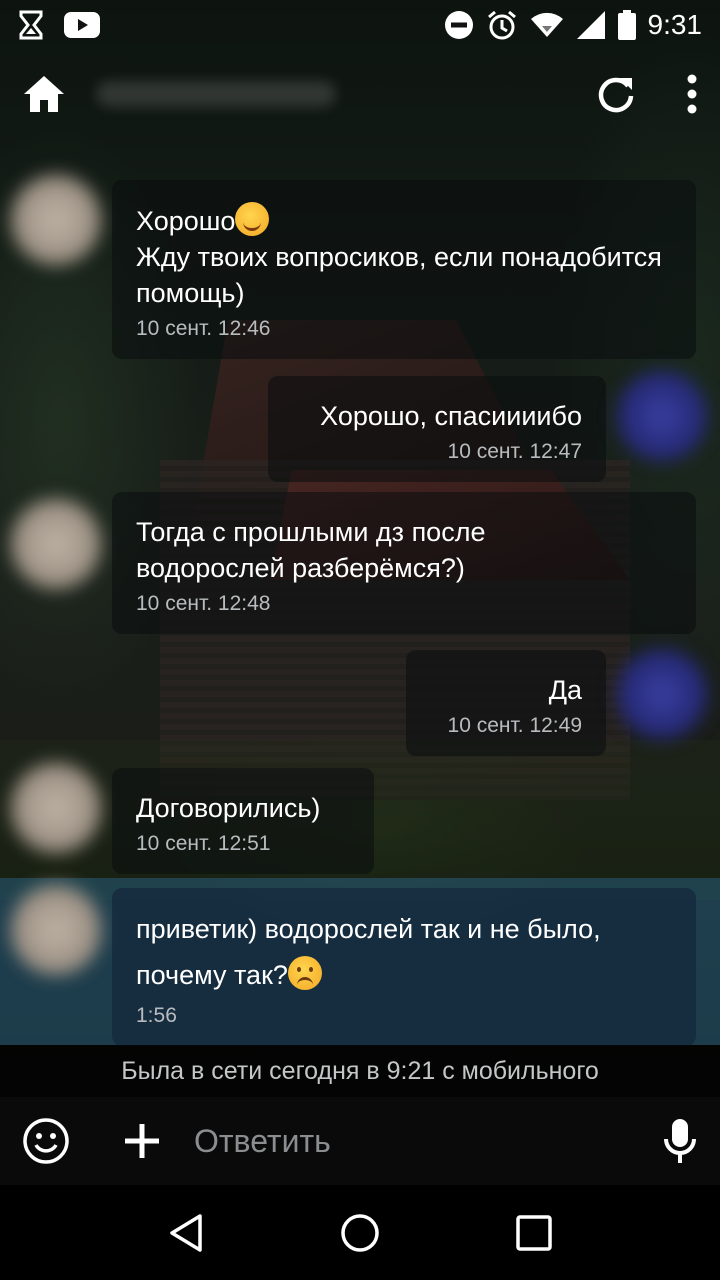 The image size is (720, 1280). Describe the element at coordinates (692, 94) in the screenshot. I see `more-vertical-icon` at that location.